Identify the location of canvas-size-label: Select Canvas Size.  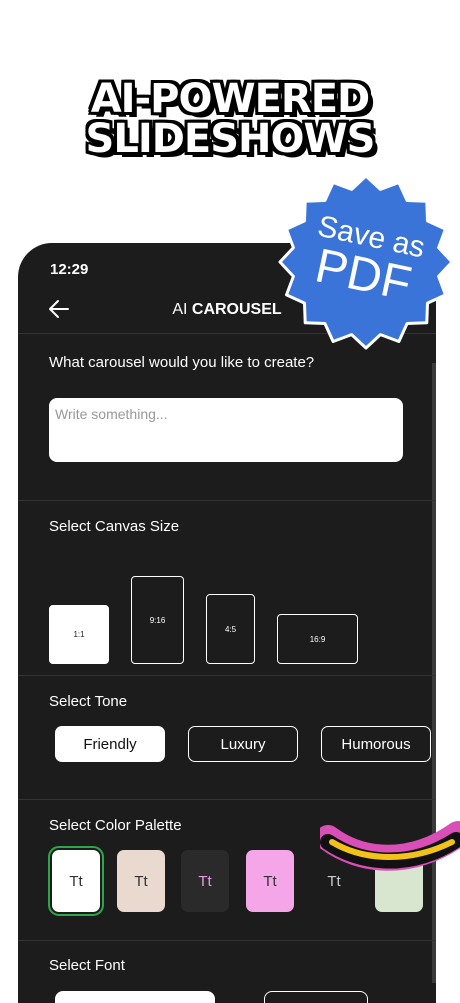
(114, 526).